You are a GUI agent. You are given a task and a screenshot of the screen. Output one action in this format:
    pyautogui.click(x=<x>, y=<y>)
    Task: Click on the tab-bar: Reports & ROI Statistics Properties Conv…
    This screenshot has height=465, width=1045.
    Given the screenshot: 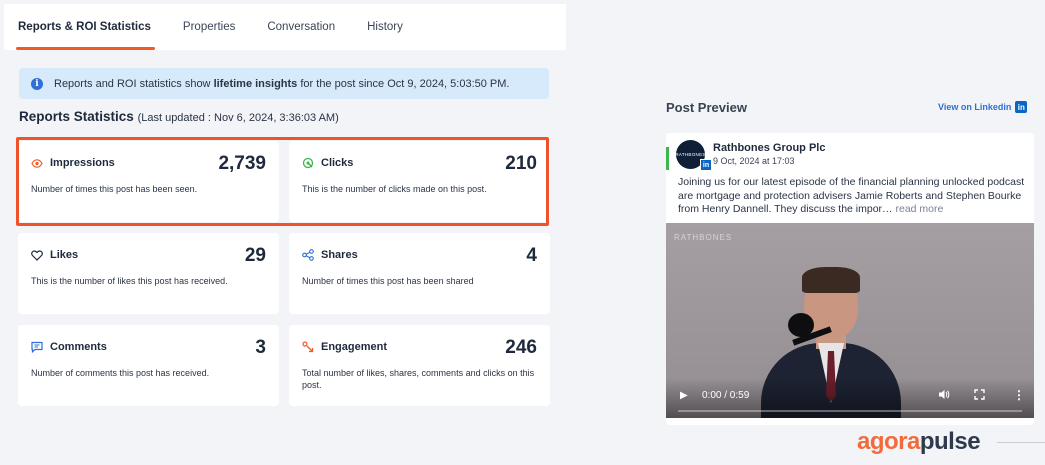 What is the action you would take?
    pyautogui.click(x=285, y=27)
    